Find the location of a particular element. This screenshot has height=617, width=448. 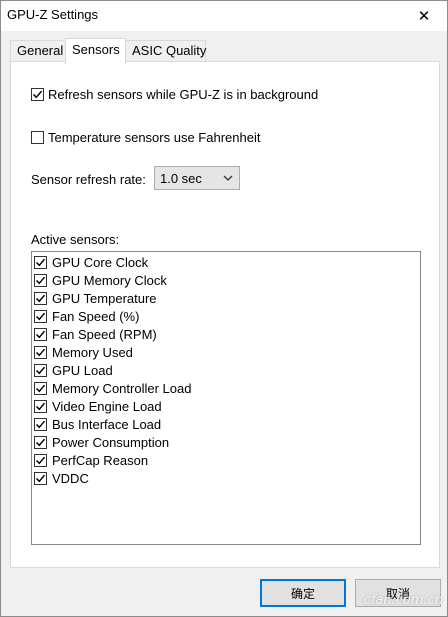

sensor-item: Memory Controller Load is located at coordinates (112, 388).